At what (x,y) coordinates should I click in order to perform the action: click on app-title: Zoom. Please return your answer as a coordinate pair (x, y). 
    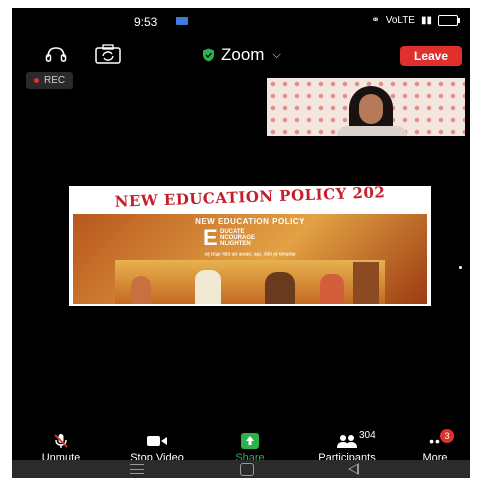
    Looking at the image, I should click on (243, 54).